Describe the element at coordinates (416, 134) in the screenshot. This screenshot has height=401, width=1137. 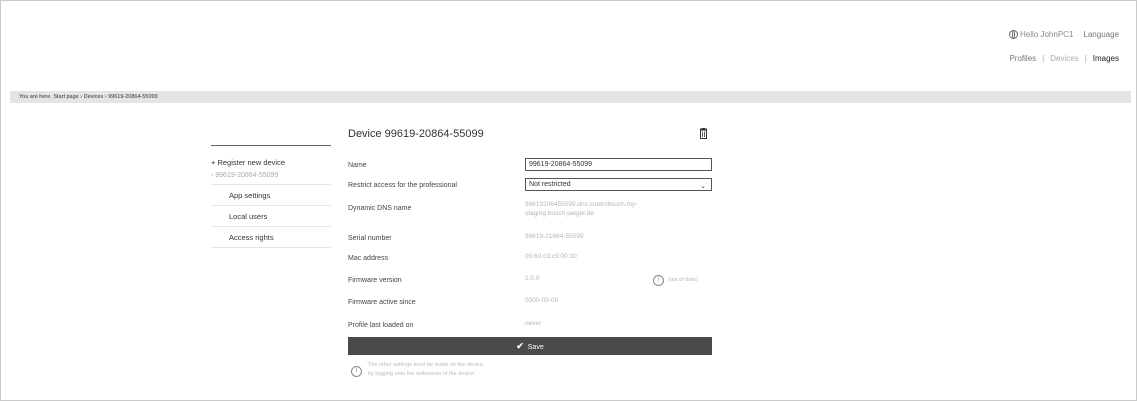
I see `page-title: Device 99619-20864-55099` at that location.